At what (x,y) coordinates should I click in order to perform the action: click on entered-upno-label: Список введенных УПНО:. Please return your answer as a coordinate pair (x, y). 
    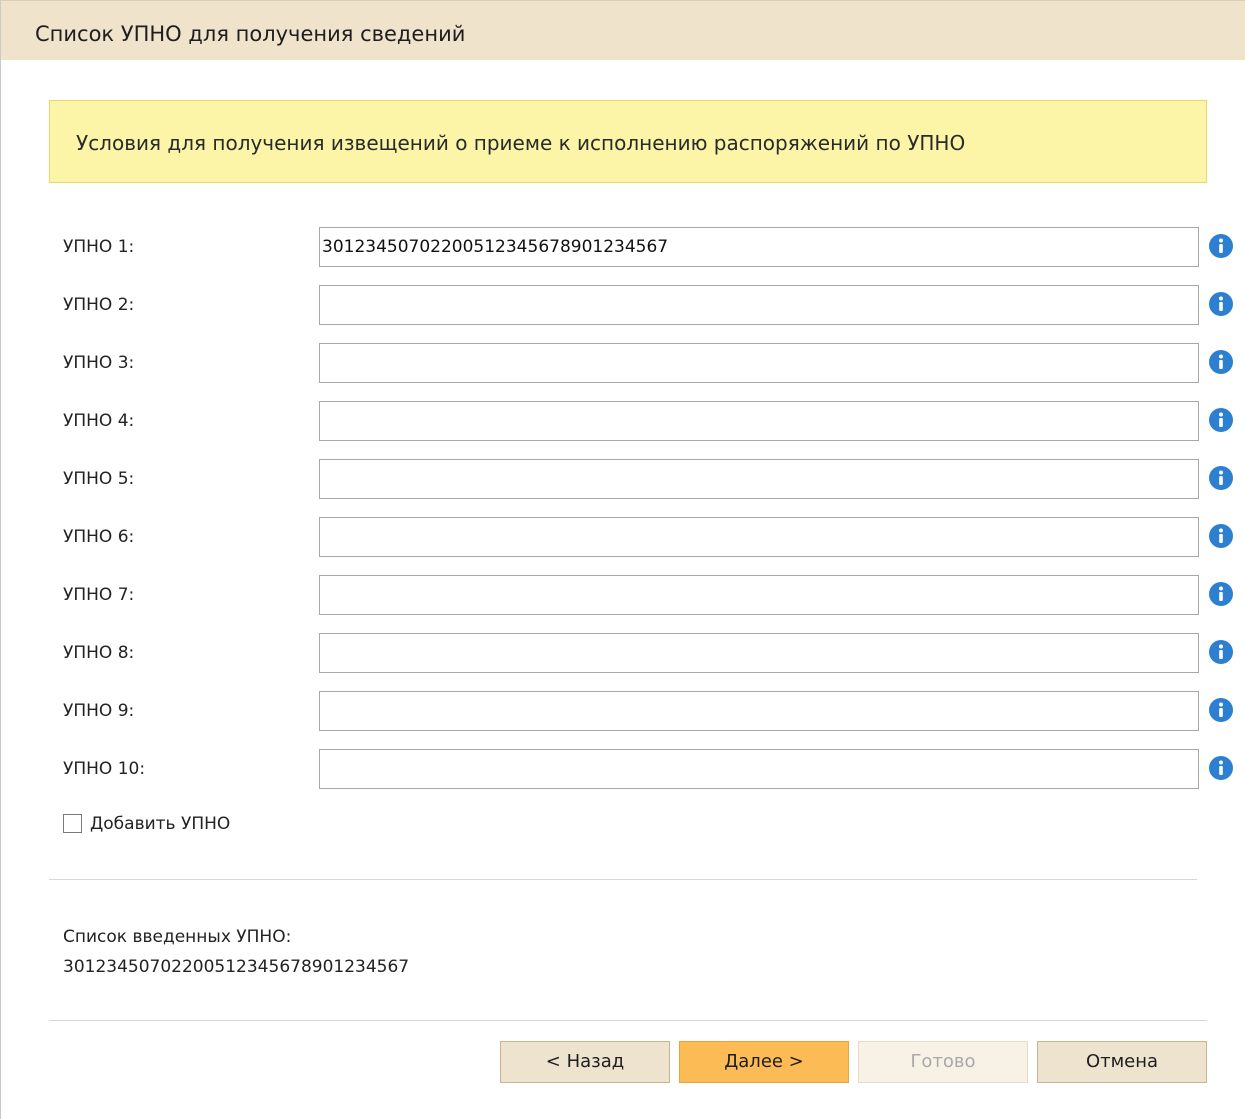
    Looking at the image, I should click on (177, 937).